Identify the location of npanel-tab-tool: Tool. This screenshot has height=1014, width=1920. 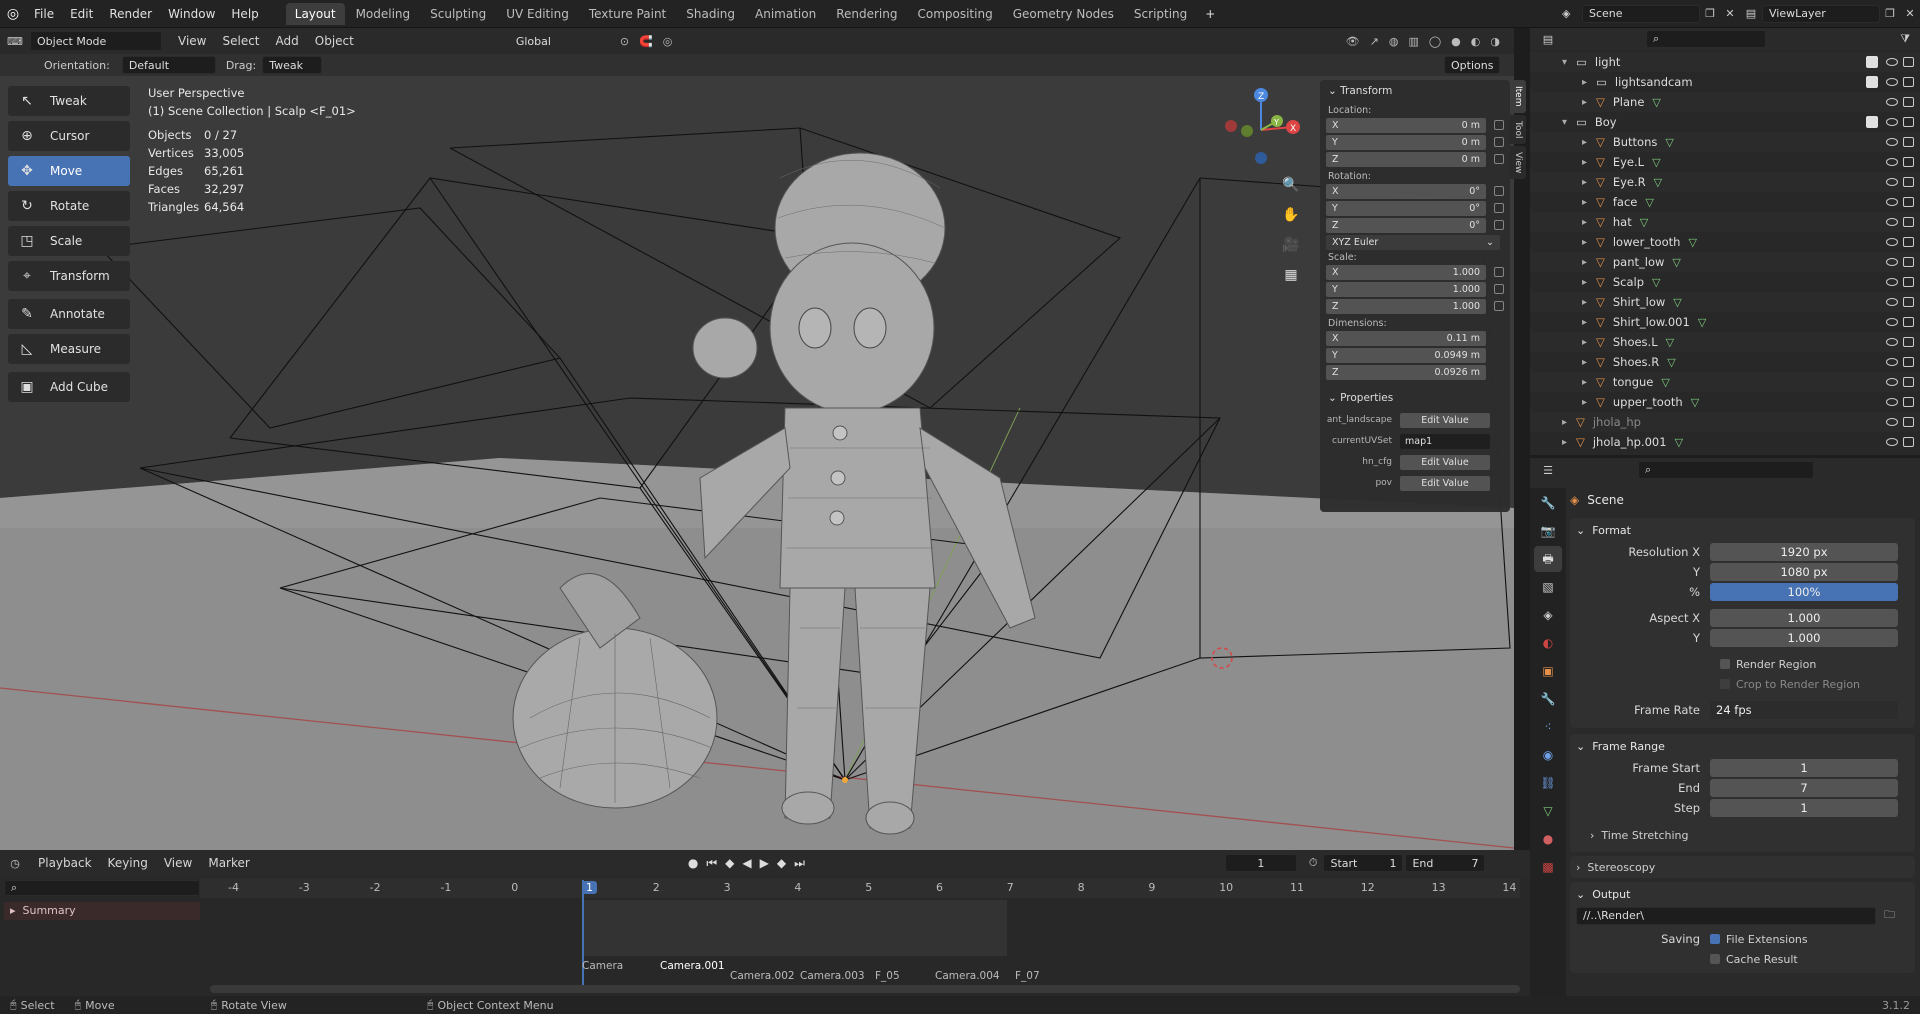
(1518, 129).